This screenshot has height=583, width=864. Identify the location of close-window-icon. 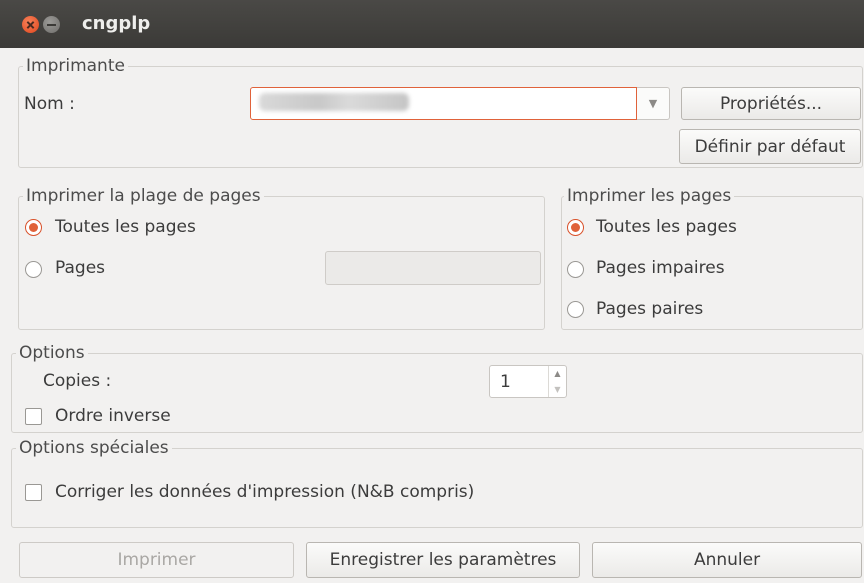
(30, 24).